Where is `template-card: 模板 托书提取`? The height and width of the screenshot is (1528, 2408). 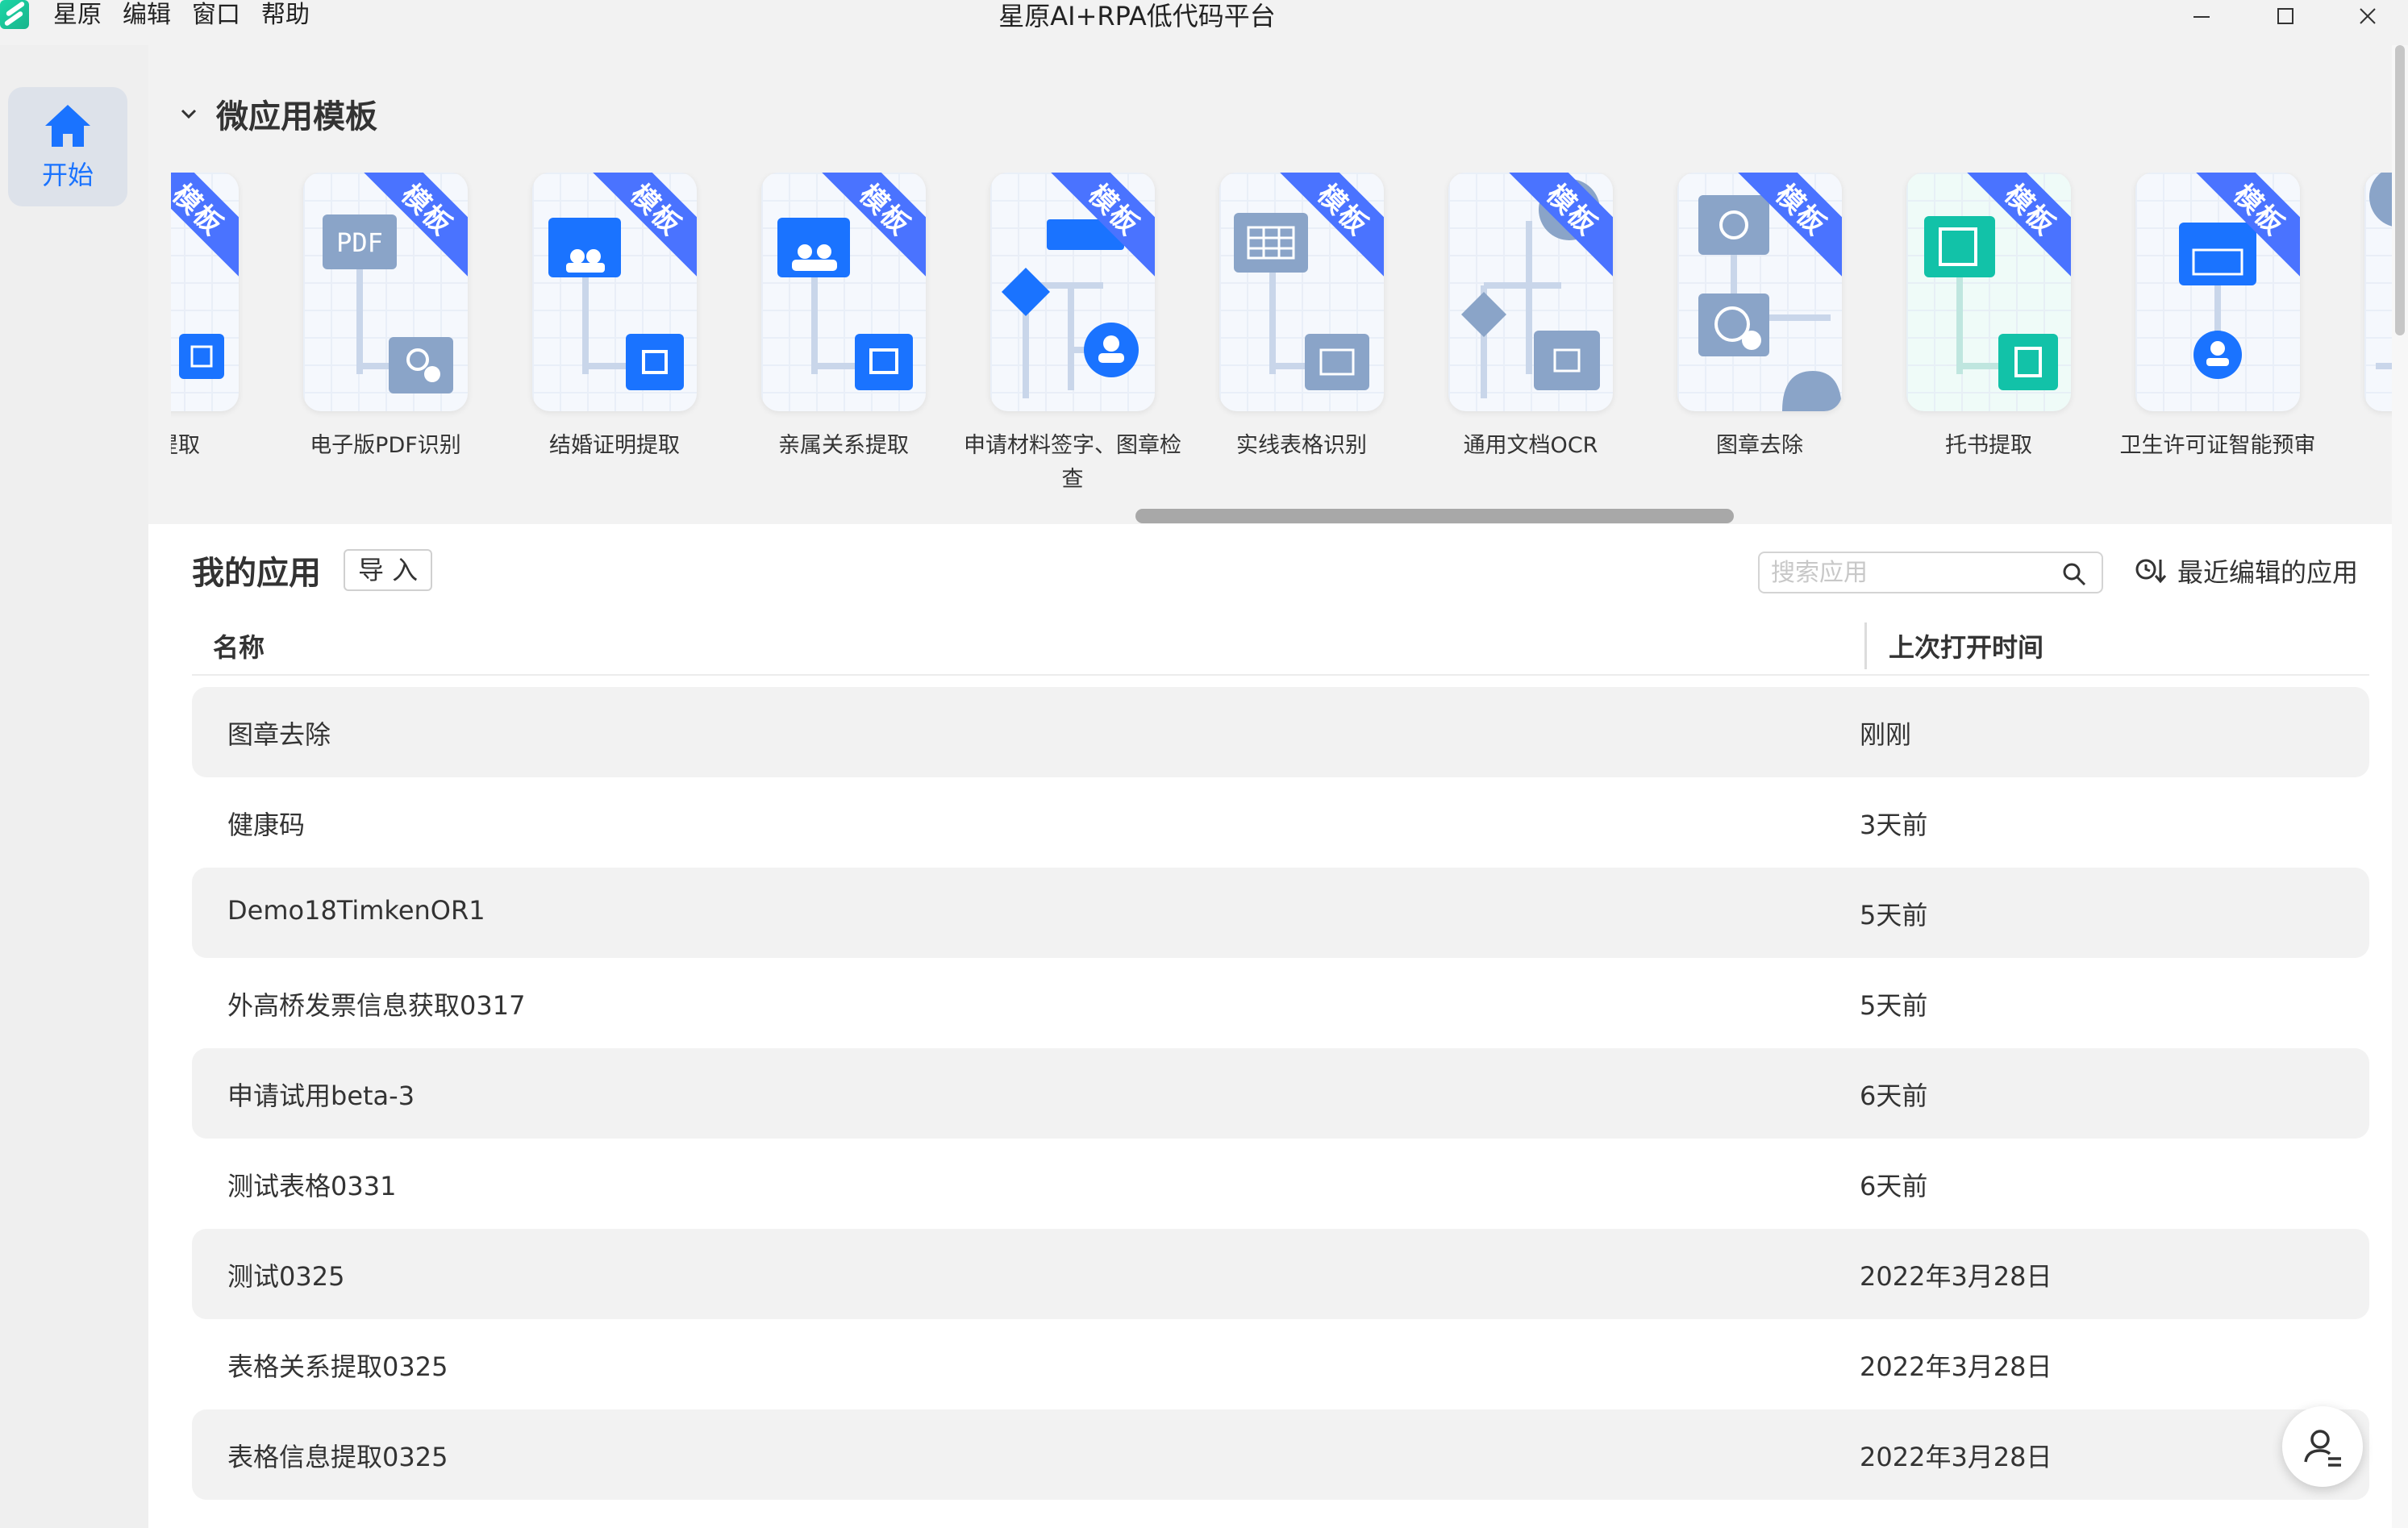 template-card: 模板 托书提取 is located at coordinates (1988, 335).